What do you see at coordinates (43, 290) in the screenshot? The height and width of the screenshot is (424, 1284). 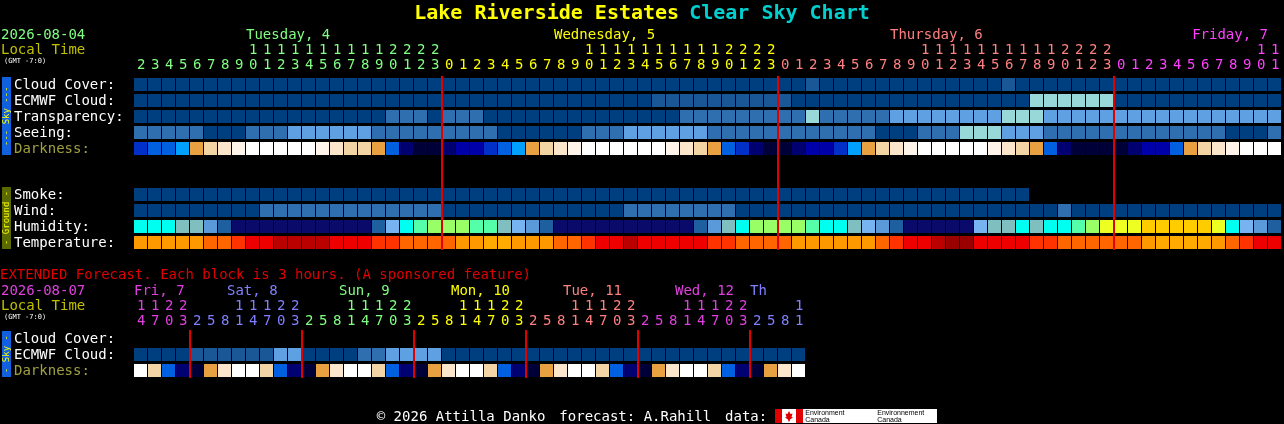 I see `date-label: 2026-08-07` at bounding box center [43, 290].